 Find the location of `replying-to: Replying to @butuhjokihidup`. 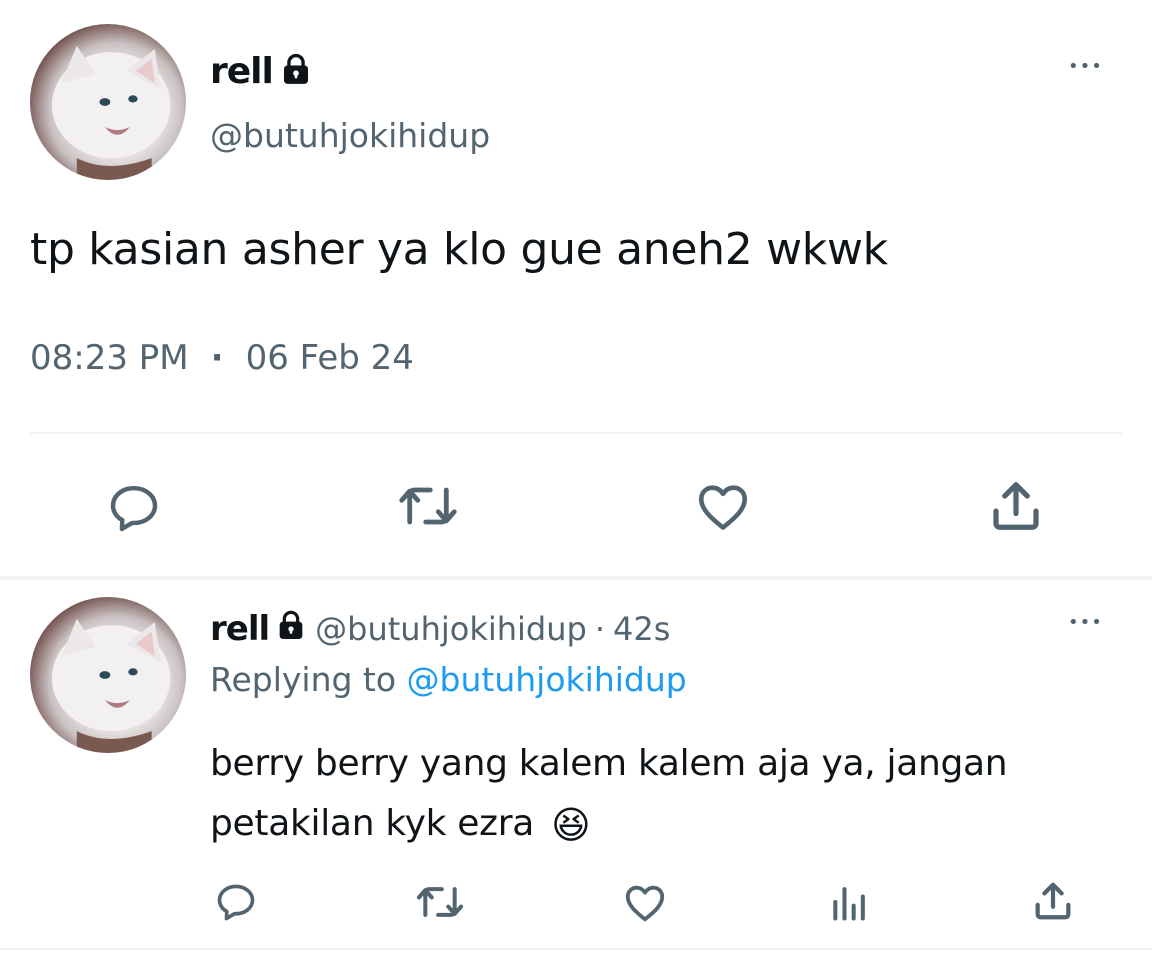

replying-to: Replying to @butuhjokihidup is located at coordinates (448, 679).